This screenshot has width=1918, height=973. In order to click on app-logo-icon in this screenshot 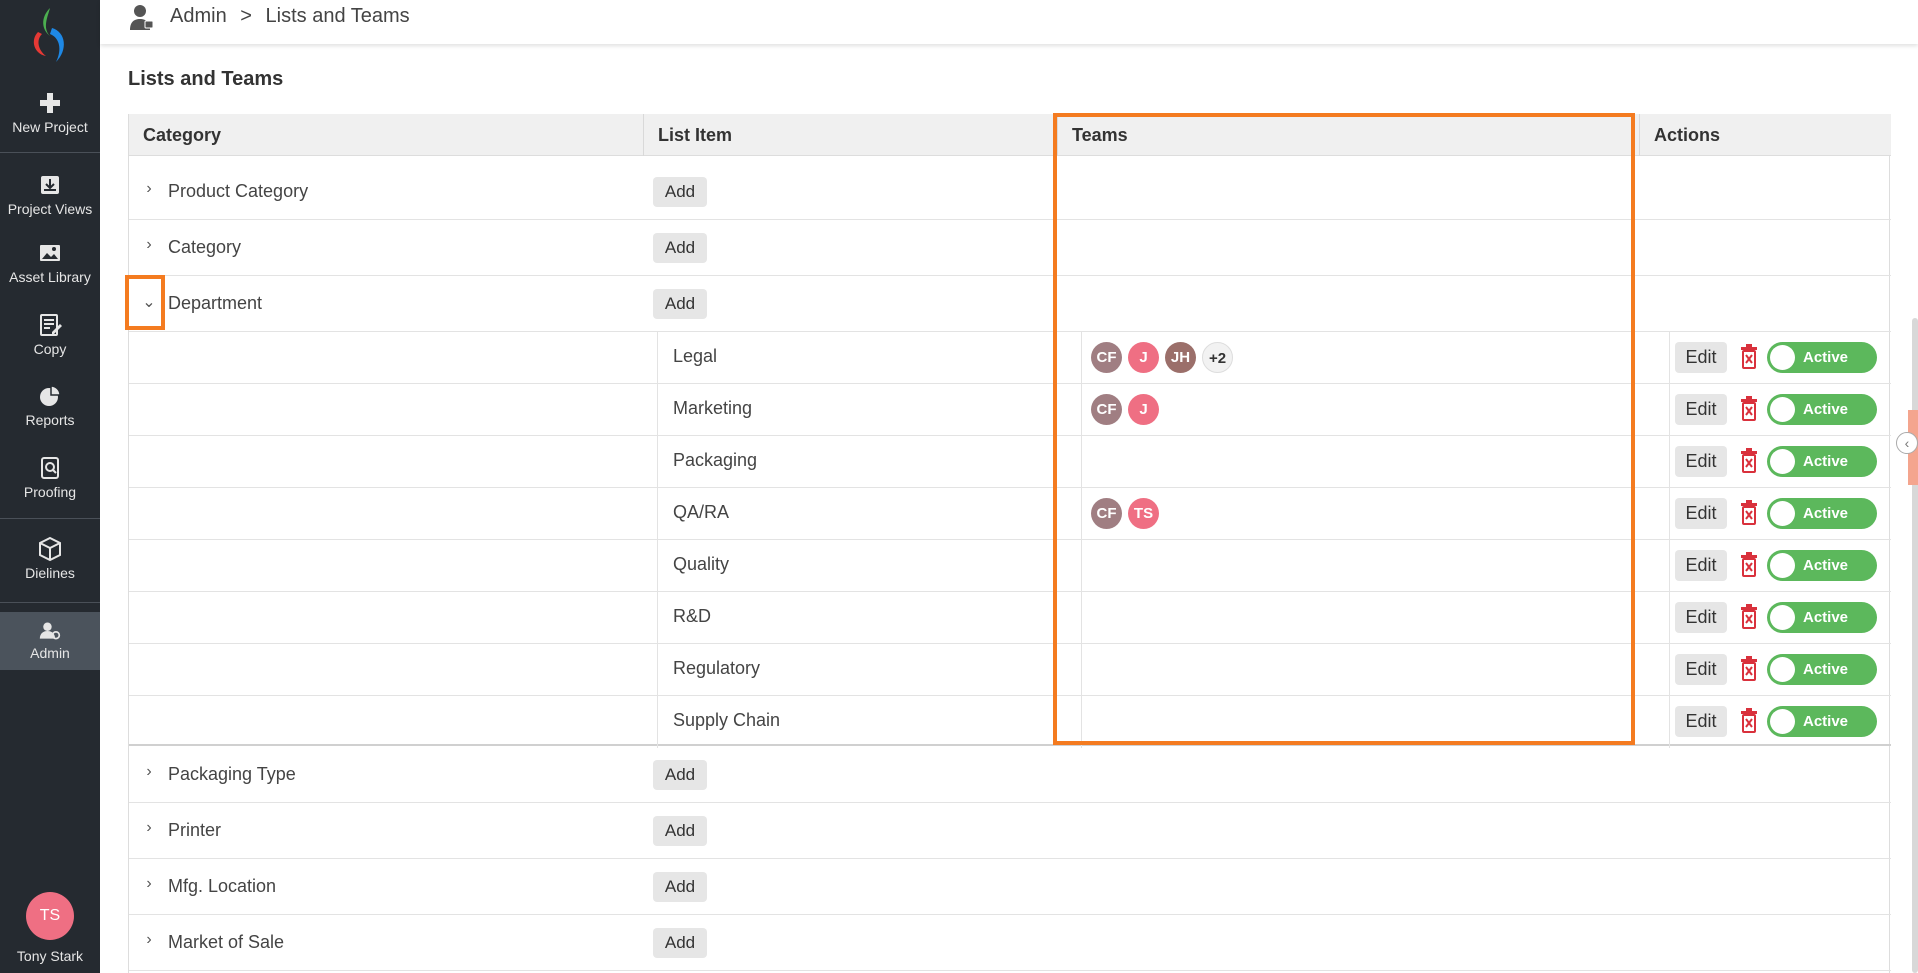, I will do `click(50, 35)`.